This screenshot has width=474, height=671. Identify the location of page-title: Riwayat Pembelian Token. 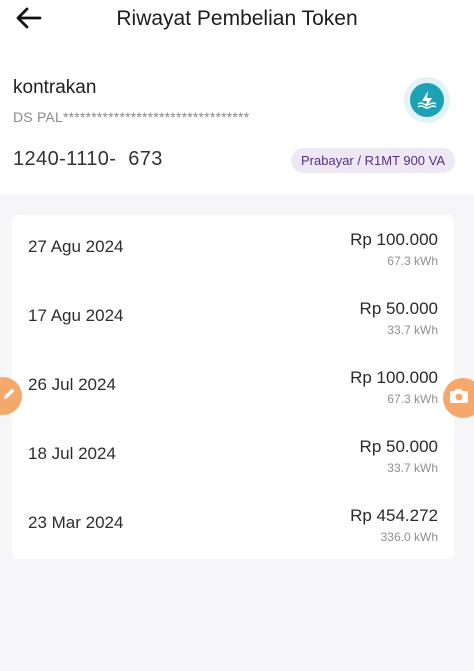
(237, 18).